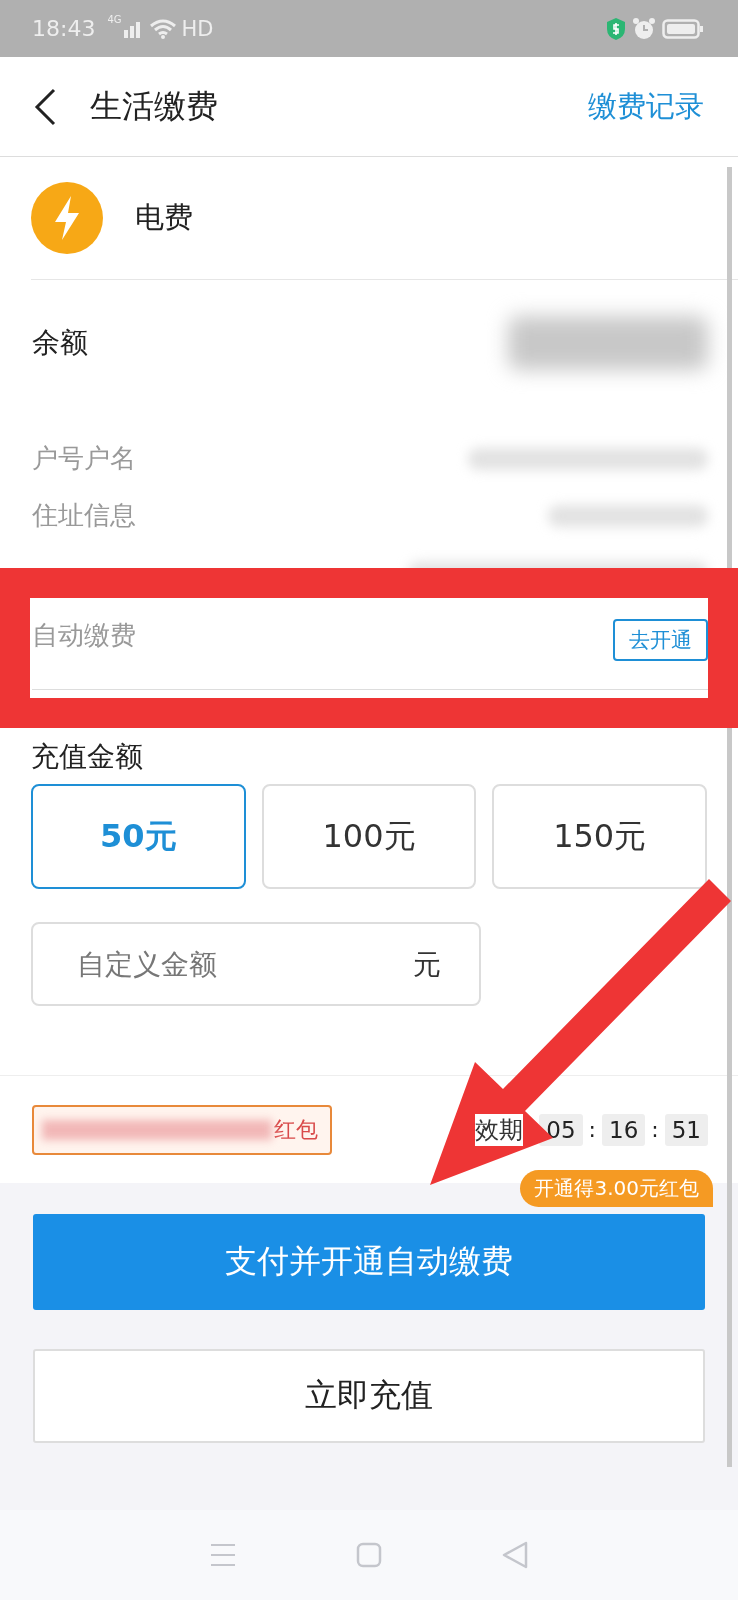  Describe the element at coordinates (64, 28) in the screenshot. I see `status-time: 18:43` at that location.